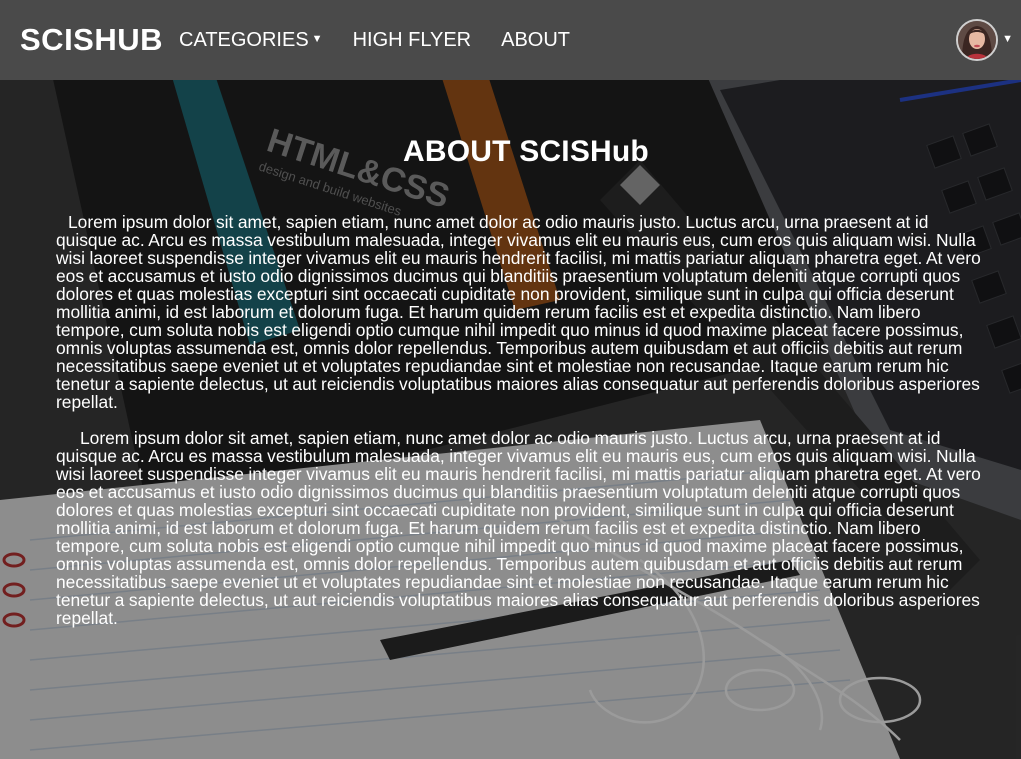 This screenshot has width=1021, height=759. I want to click on nav-categories: CATEGORIES ▼, so click(251, 40).